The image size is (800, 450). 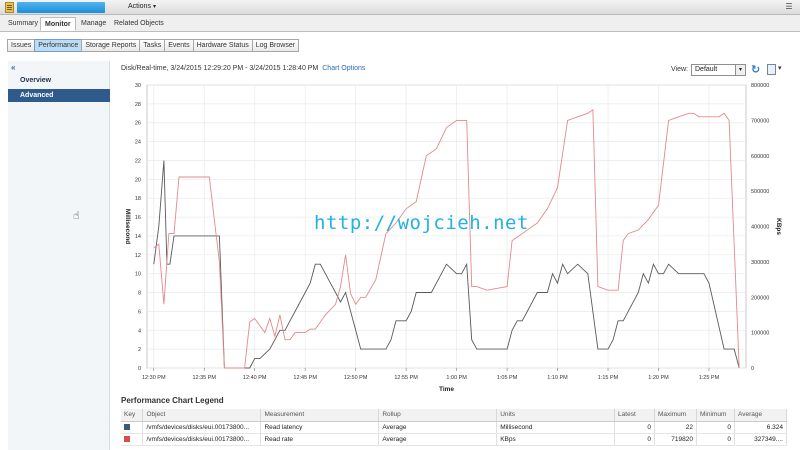 I want to click on x-tick-label: 1:15 PM, so click(x=608, y=378).